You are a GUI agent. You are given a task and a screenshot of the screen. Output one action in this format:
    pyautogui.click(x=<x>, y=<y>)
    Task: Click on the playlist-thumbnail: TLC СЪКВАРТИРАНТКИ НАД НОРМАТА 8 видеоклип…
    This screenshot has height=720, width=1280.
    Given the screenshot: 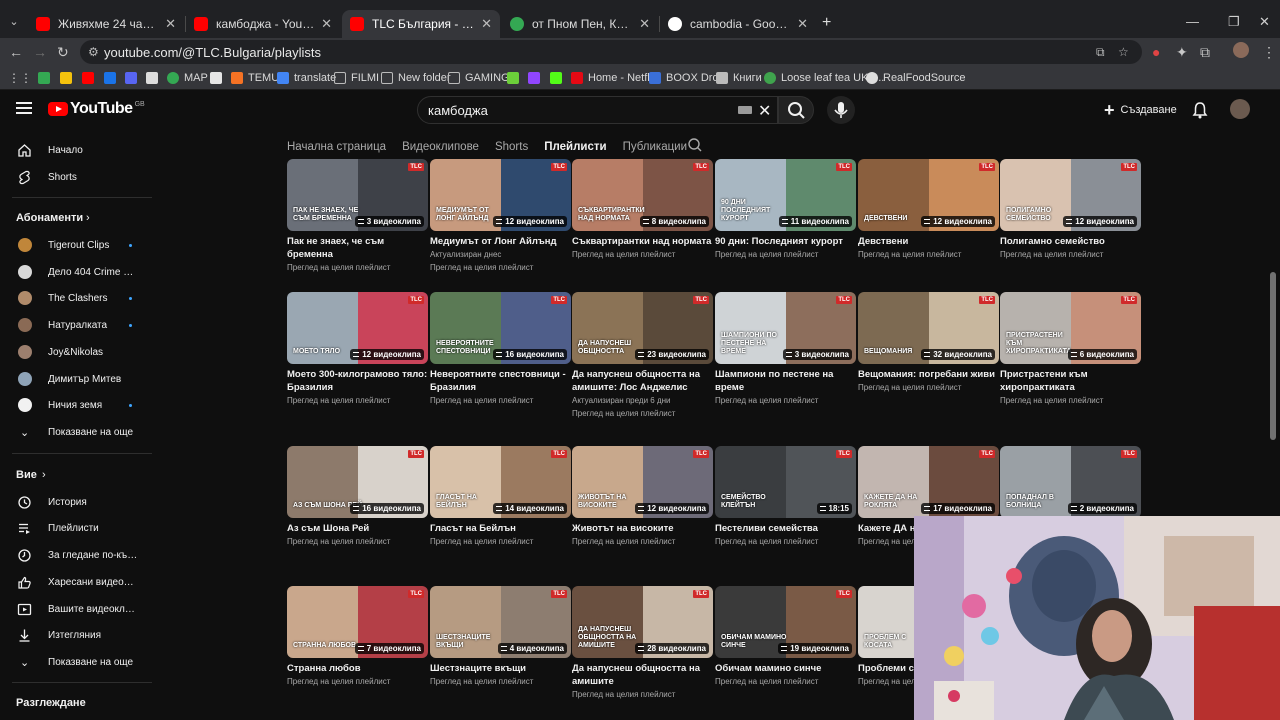 What is the action you would take?
    pyautogui.click(x=642, y=195)
    